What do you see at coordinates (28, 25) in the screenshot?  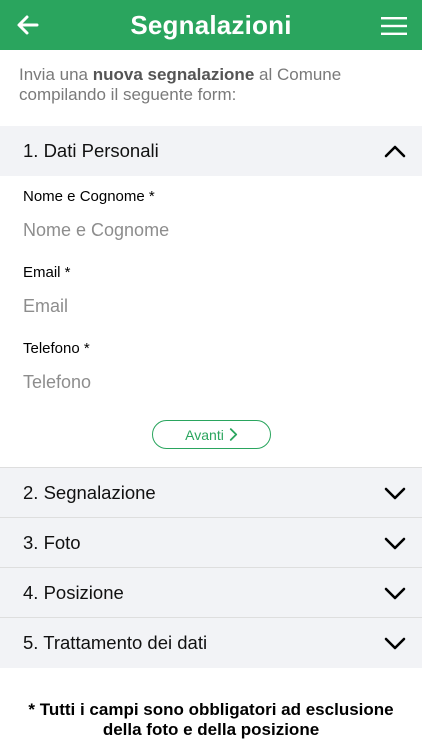 I see `back-arrow-icon` at bounding box center [28, 25].